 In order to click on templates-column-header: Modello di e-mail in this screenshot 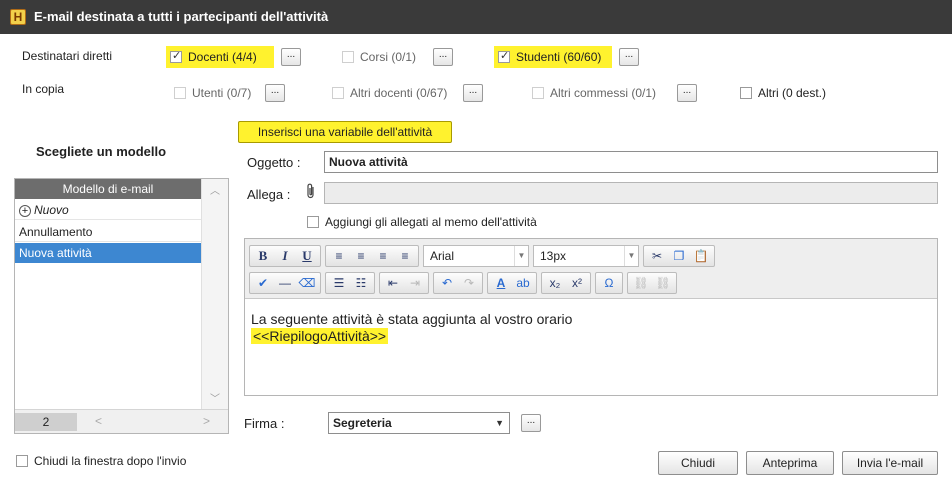, I will do `click(108, 189)`.